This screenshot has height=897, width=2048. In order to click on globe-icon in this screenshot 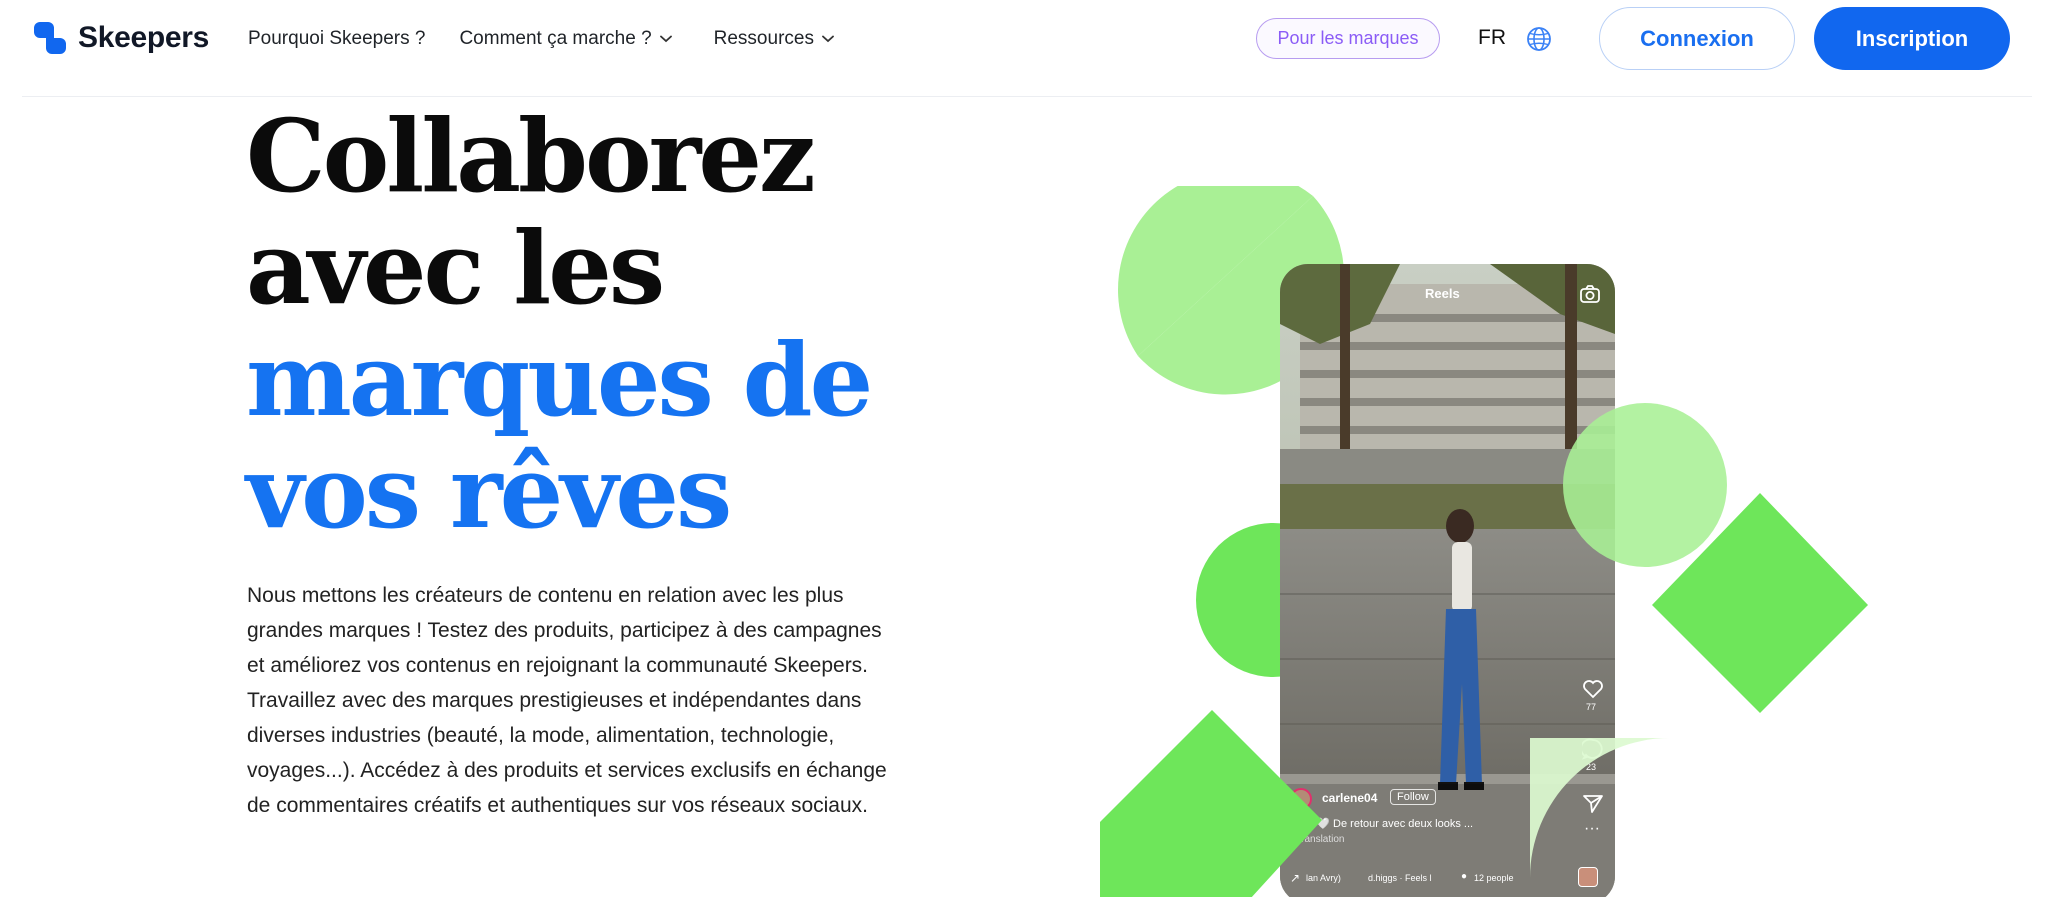, I will do `click(1539, 39)`.